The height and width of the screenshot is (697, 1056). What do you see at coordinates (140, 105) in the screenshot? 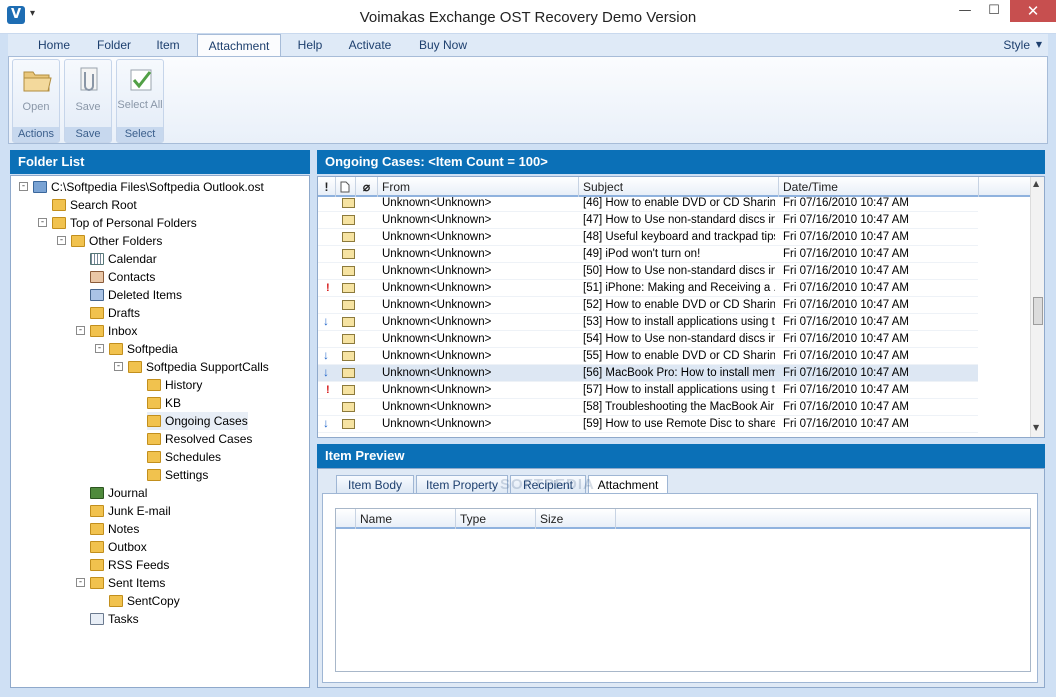
I see `select-all-button: Select All` at bounding box center [140, 105].